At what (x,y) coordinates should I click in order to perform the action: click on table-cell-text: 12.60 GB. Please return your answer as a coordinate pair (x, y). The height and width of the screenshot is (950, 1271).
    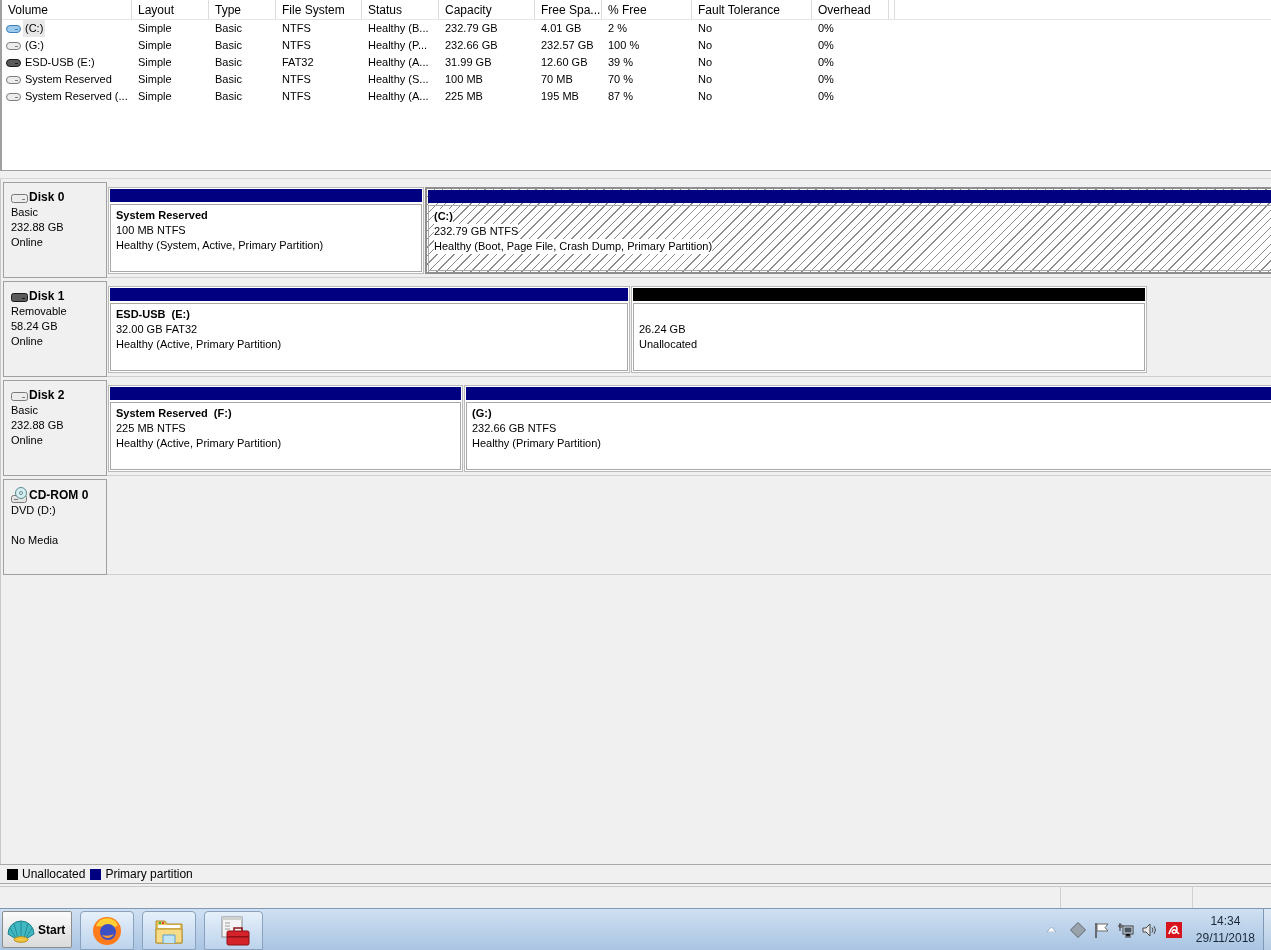
    Looking at the image, I should click on (564, 63).